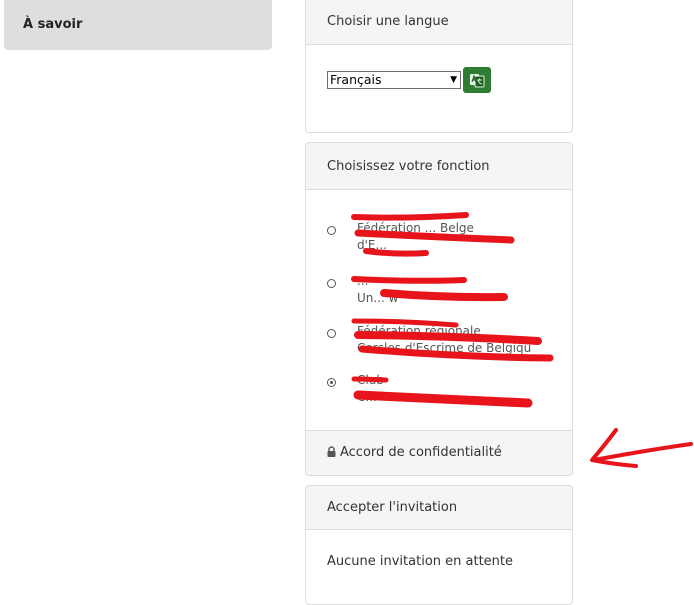 This screenshot has height=605, width=694. I want to click on translate-button, so click(477, 80).